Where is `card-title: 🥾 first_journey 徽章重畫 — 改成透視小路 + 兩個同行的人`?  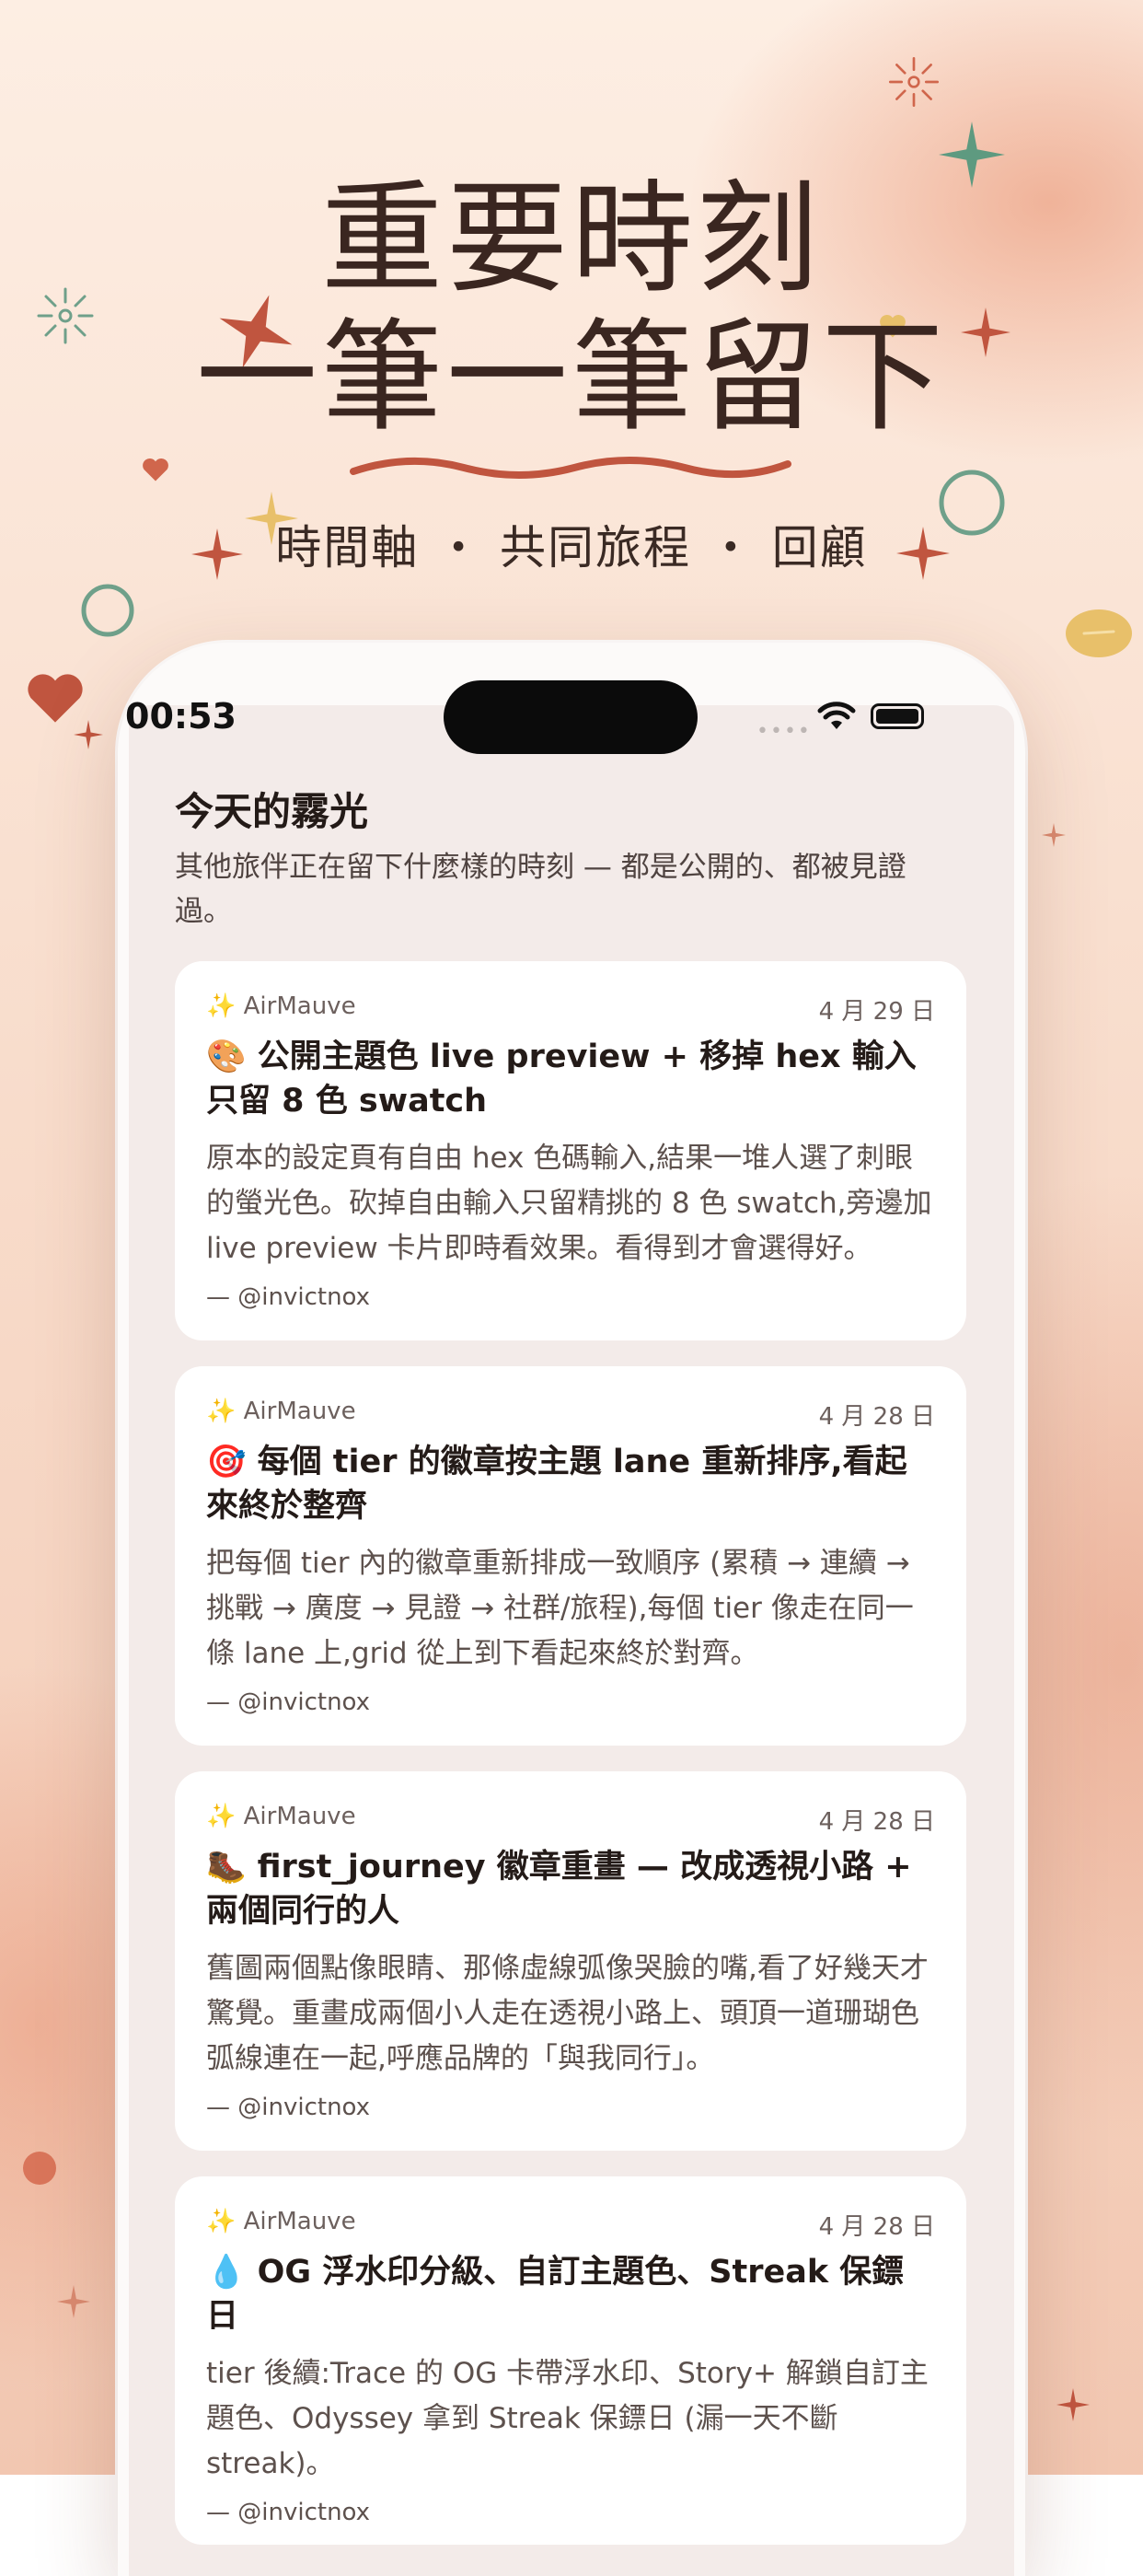 card-title: 🥾 first_journey 徽章重畫 — 改成透視小路 + 兩個同行的人 is located at coordinates (570, 1889).